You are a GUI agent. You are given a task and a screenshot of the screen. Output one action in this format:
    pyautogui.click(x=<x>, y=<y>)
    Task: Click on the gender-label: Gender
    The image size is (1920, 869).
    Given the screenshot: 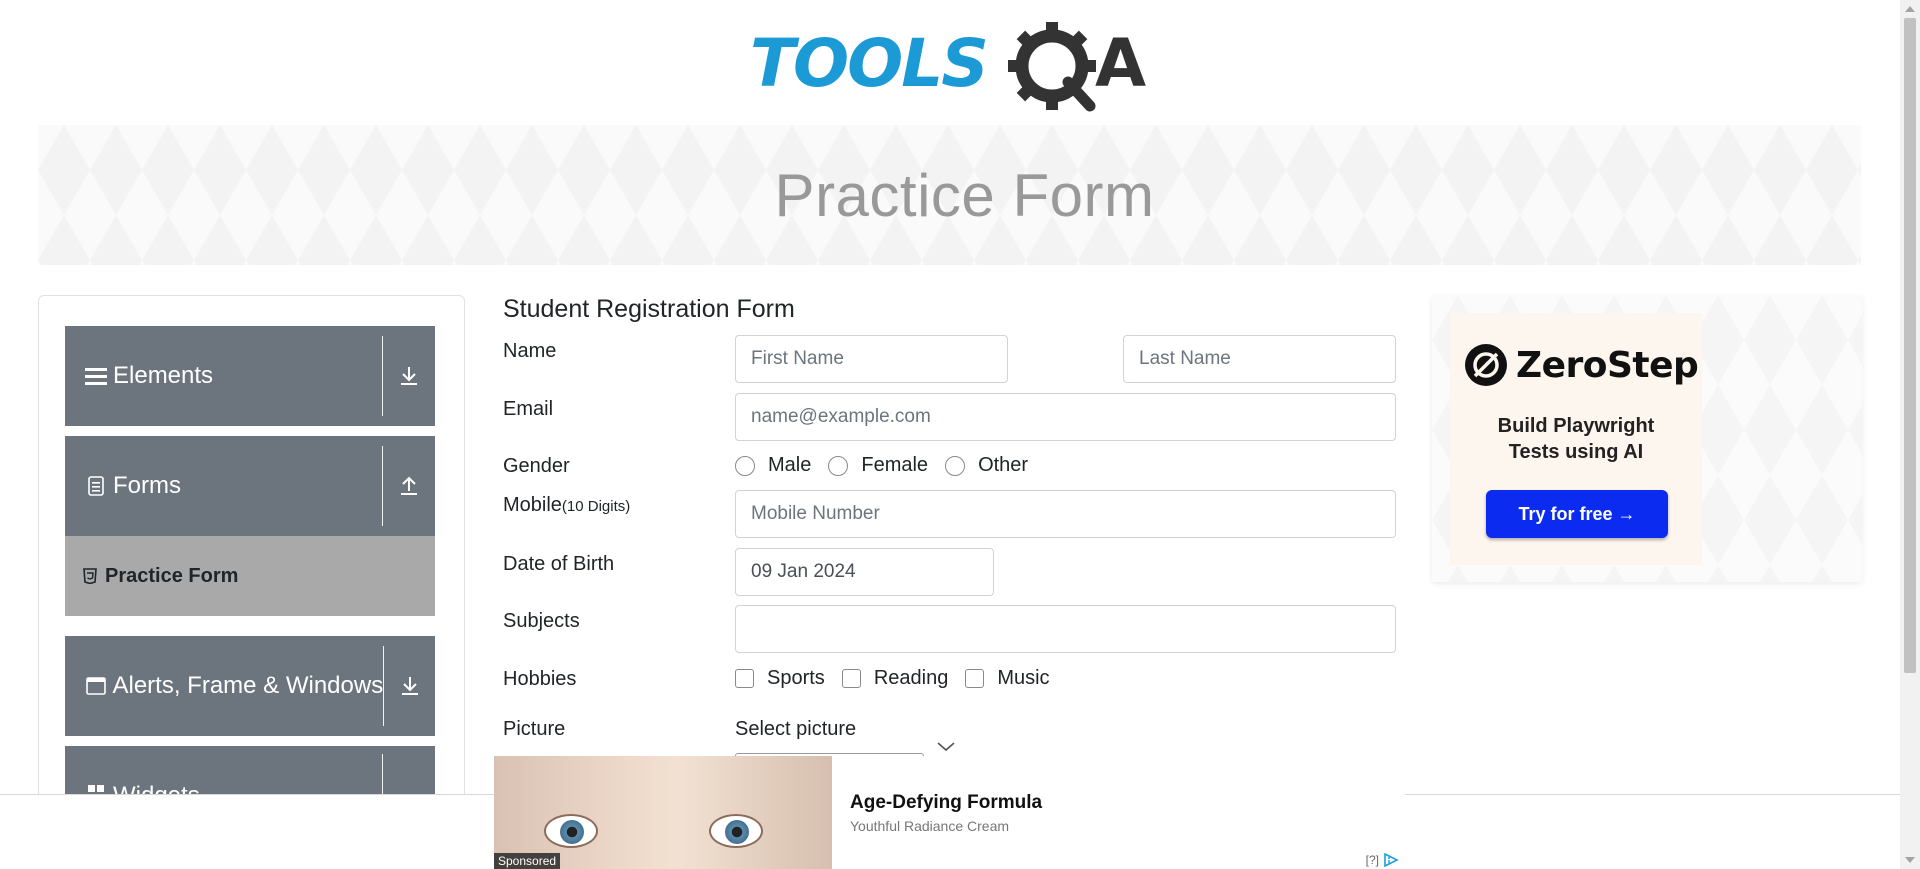 What is the action you would take?
    pyautogui.click(x=536, y=466)
    